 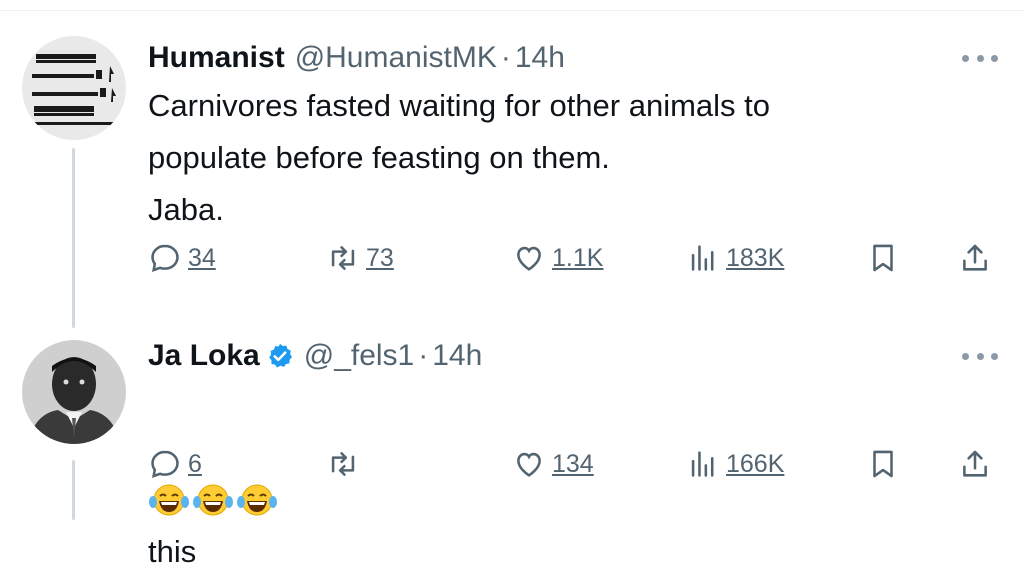 What do you see at coordinates (202, 257) in the screenshot?
I see `reply-count: 34` at bounding box center [202, 257].